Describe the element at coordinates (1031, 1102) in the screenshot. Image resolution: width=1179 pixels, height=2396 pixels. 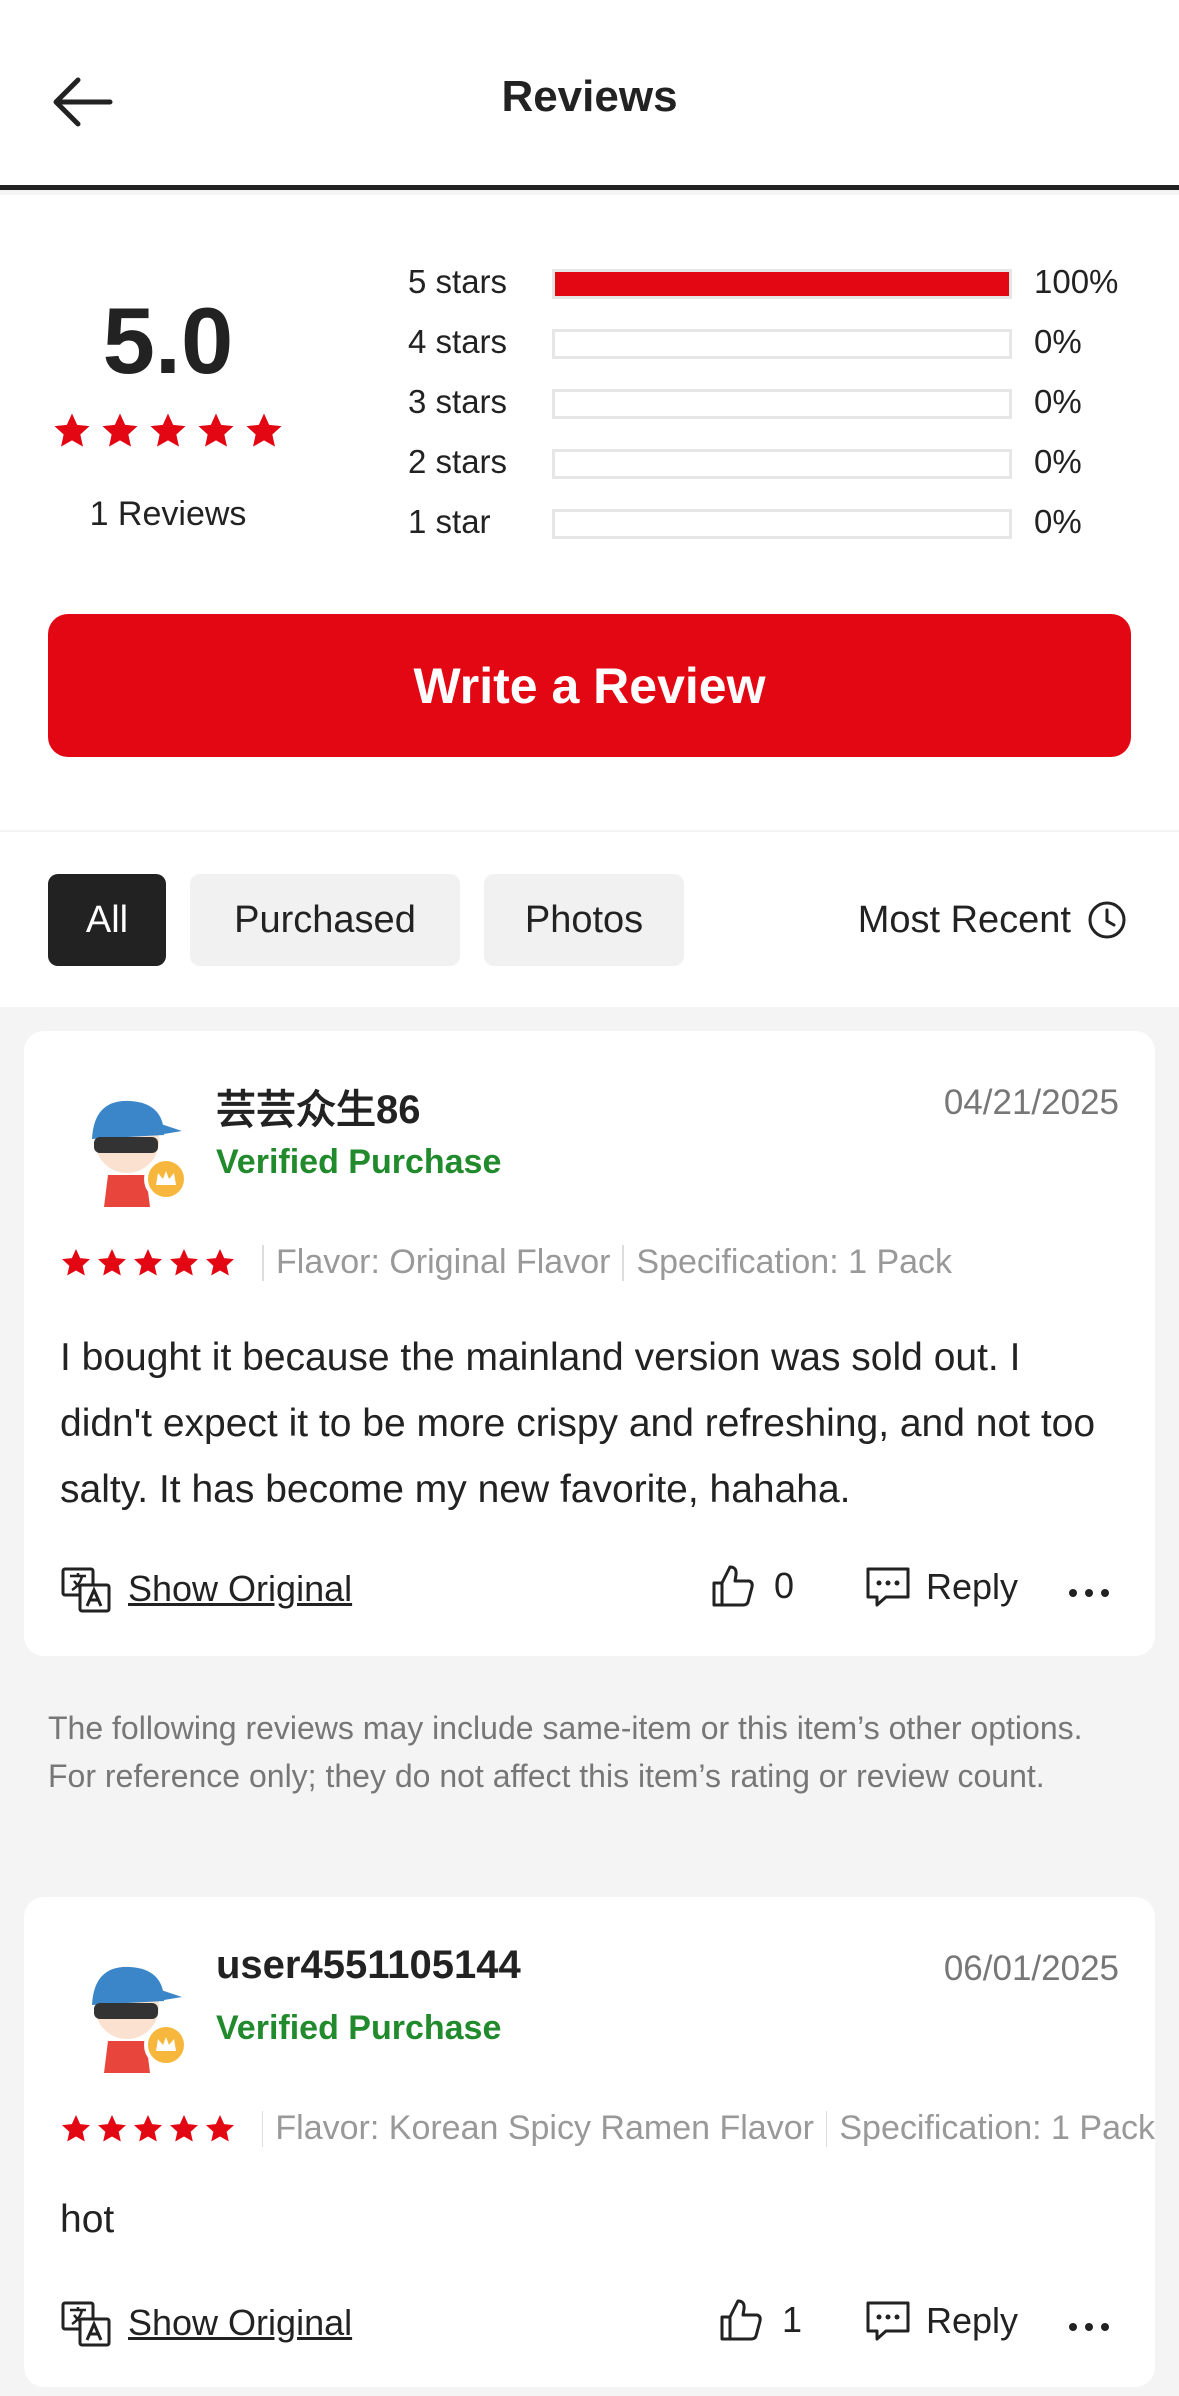
I see `review-date: 04/21/2025` at that location.